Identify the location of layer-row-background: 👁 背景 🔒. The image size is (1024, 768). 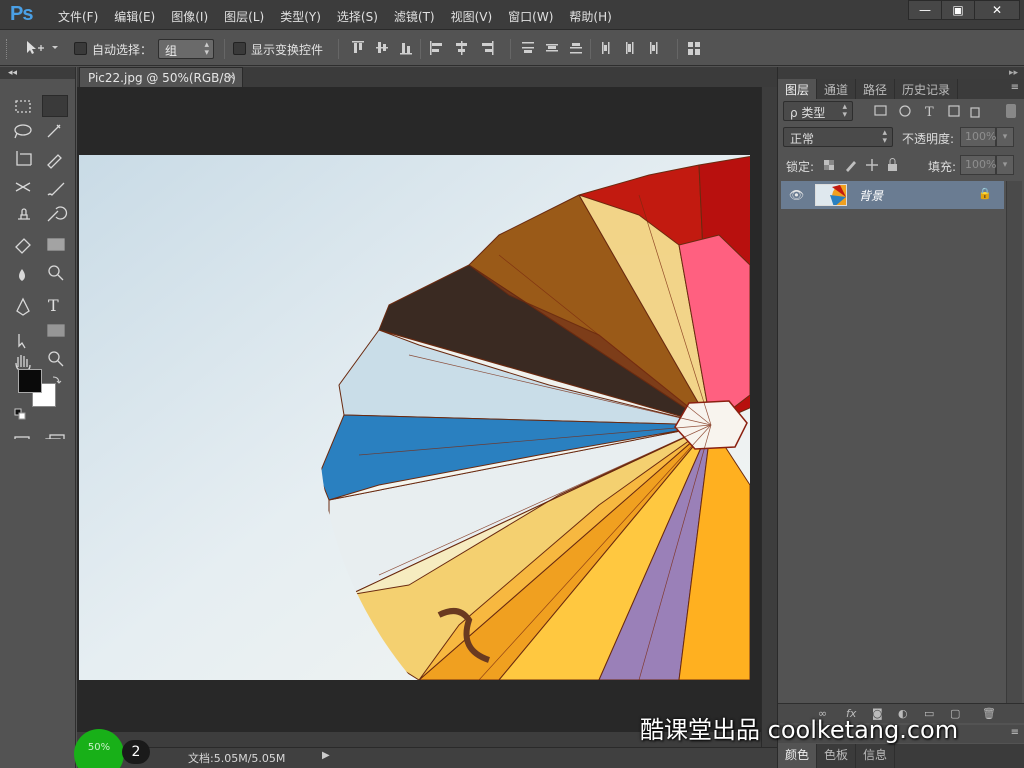
(892, 195).